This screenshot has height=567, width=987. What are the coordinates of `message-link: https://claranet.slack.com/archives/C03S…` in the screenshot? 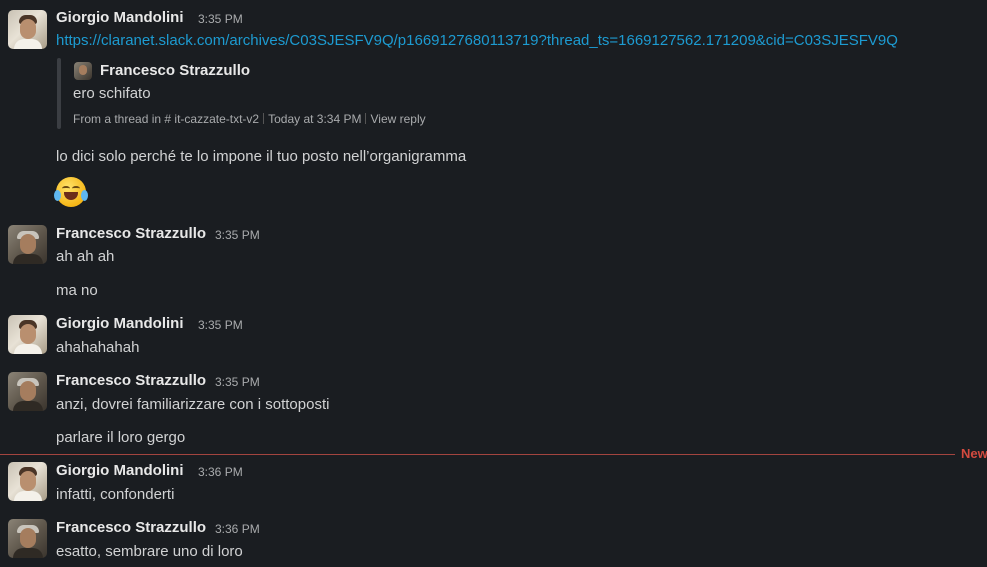 It's located at (477, 40).